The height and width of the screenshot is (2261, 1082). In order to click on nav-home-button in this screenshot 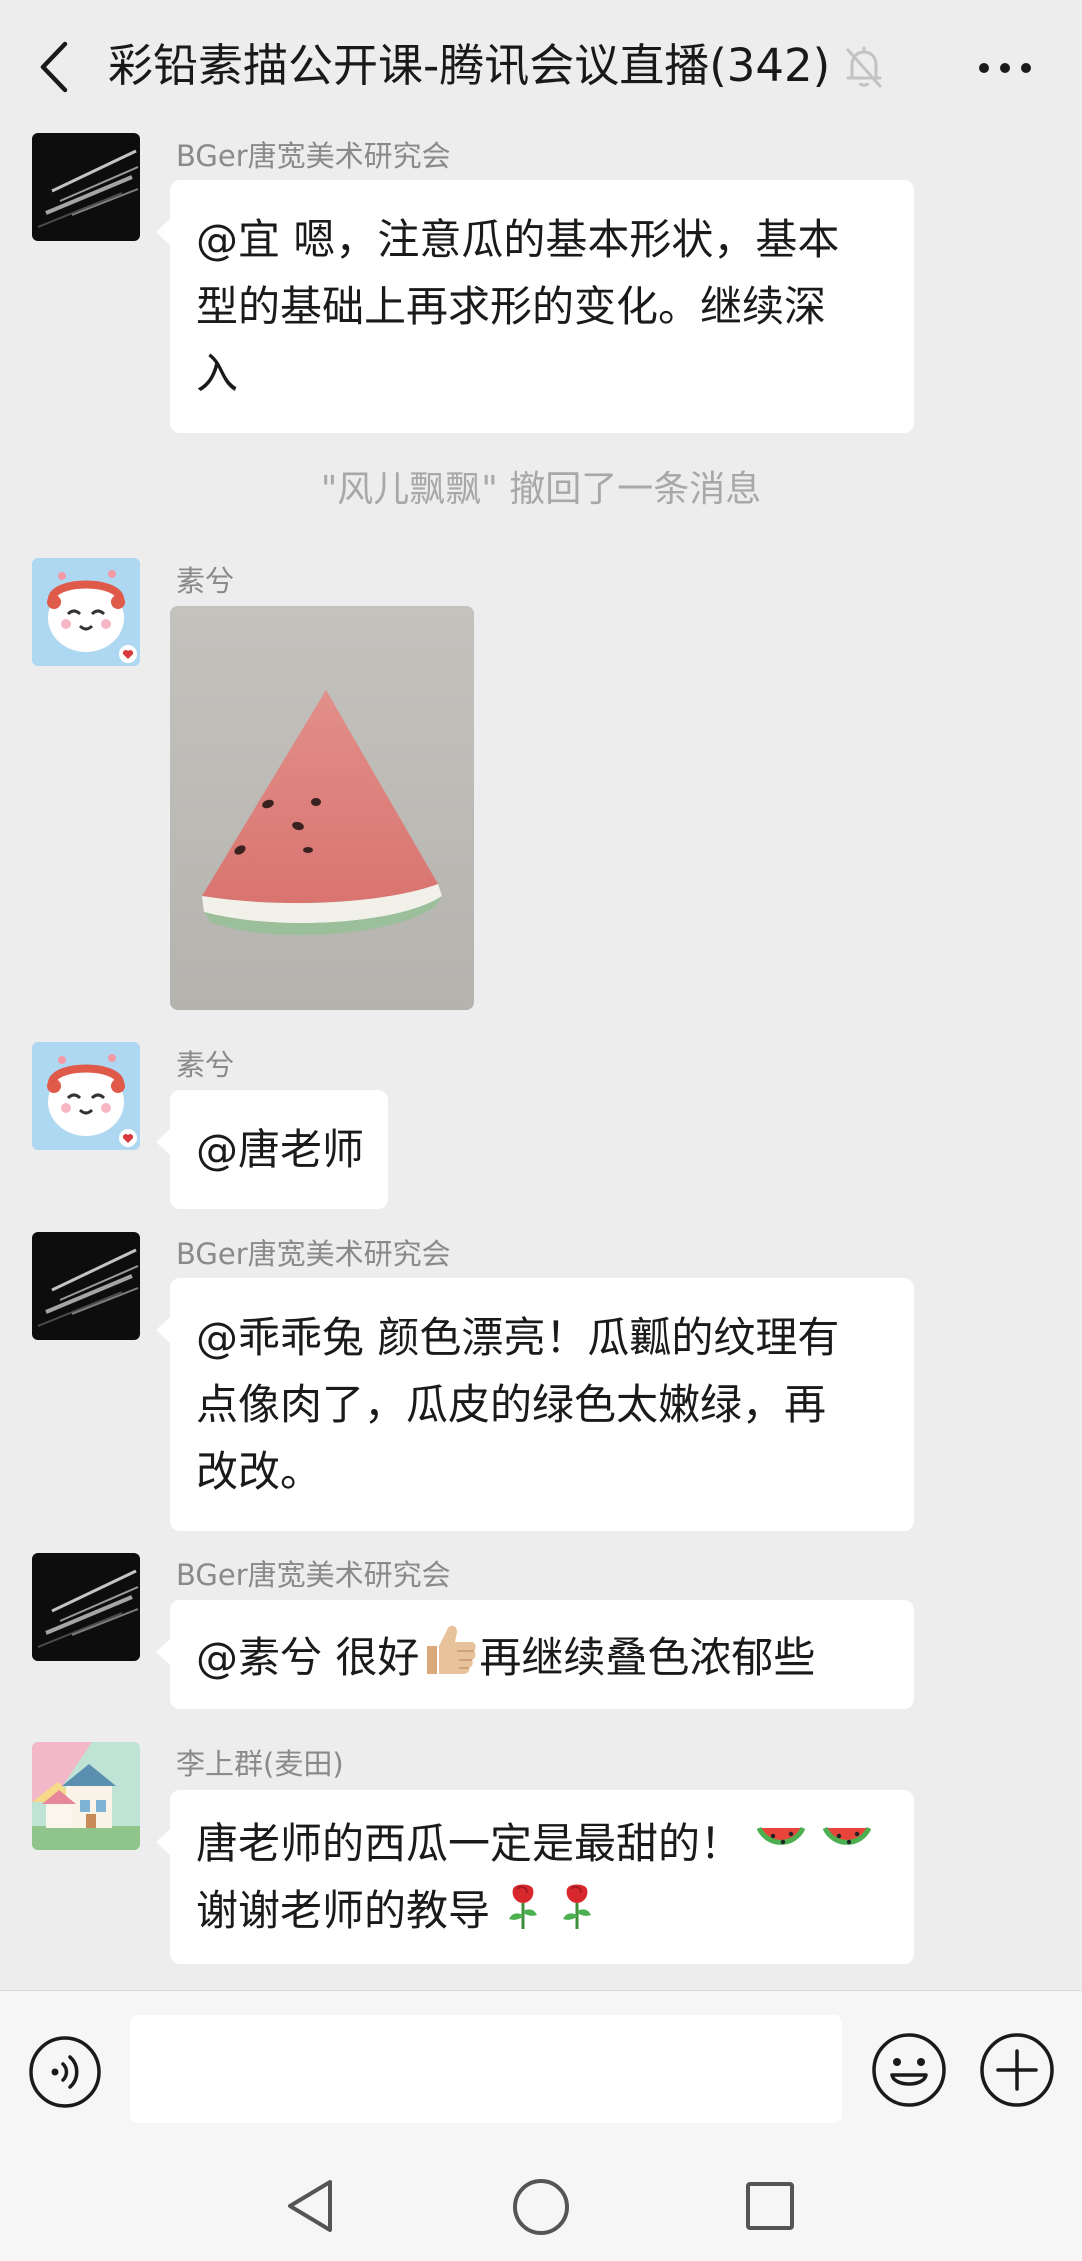, I will do `click(541, 2207)`.